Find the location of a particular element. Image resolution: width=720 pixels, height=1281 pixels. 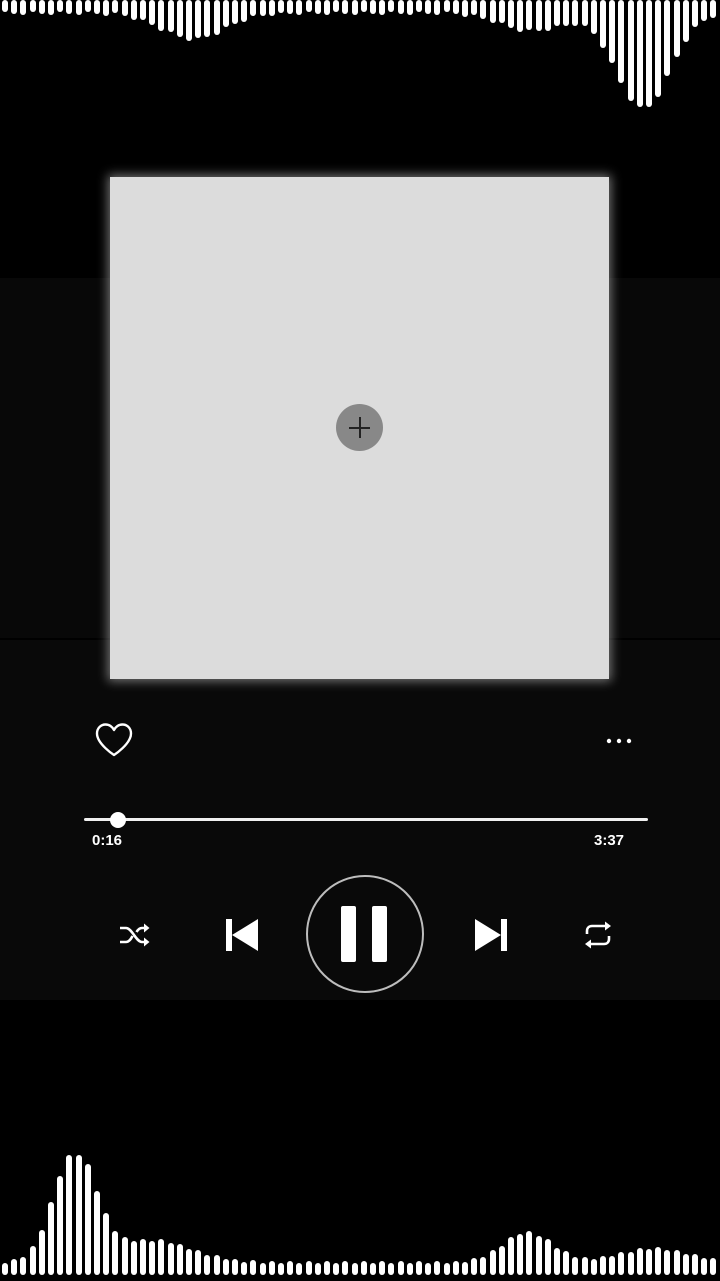

shuffle-icon is located at coordinates (135, 935).